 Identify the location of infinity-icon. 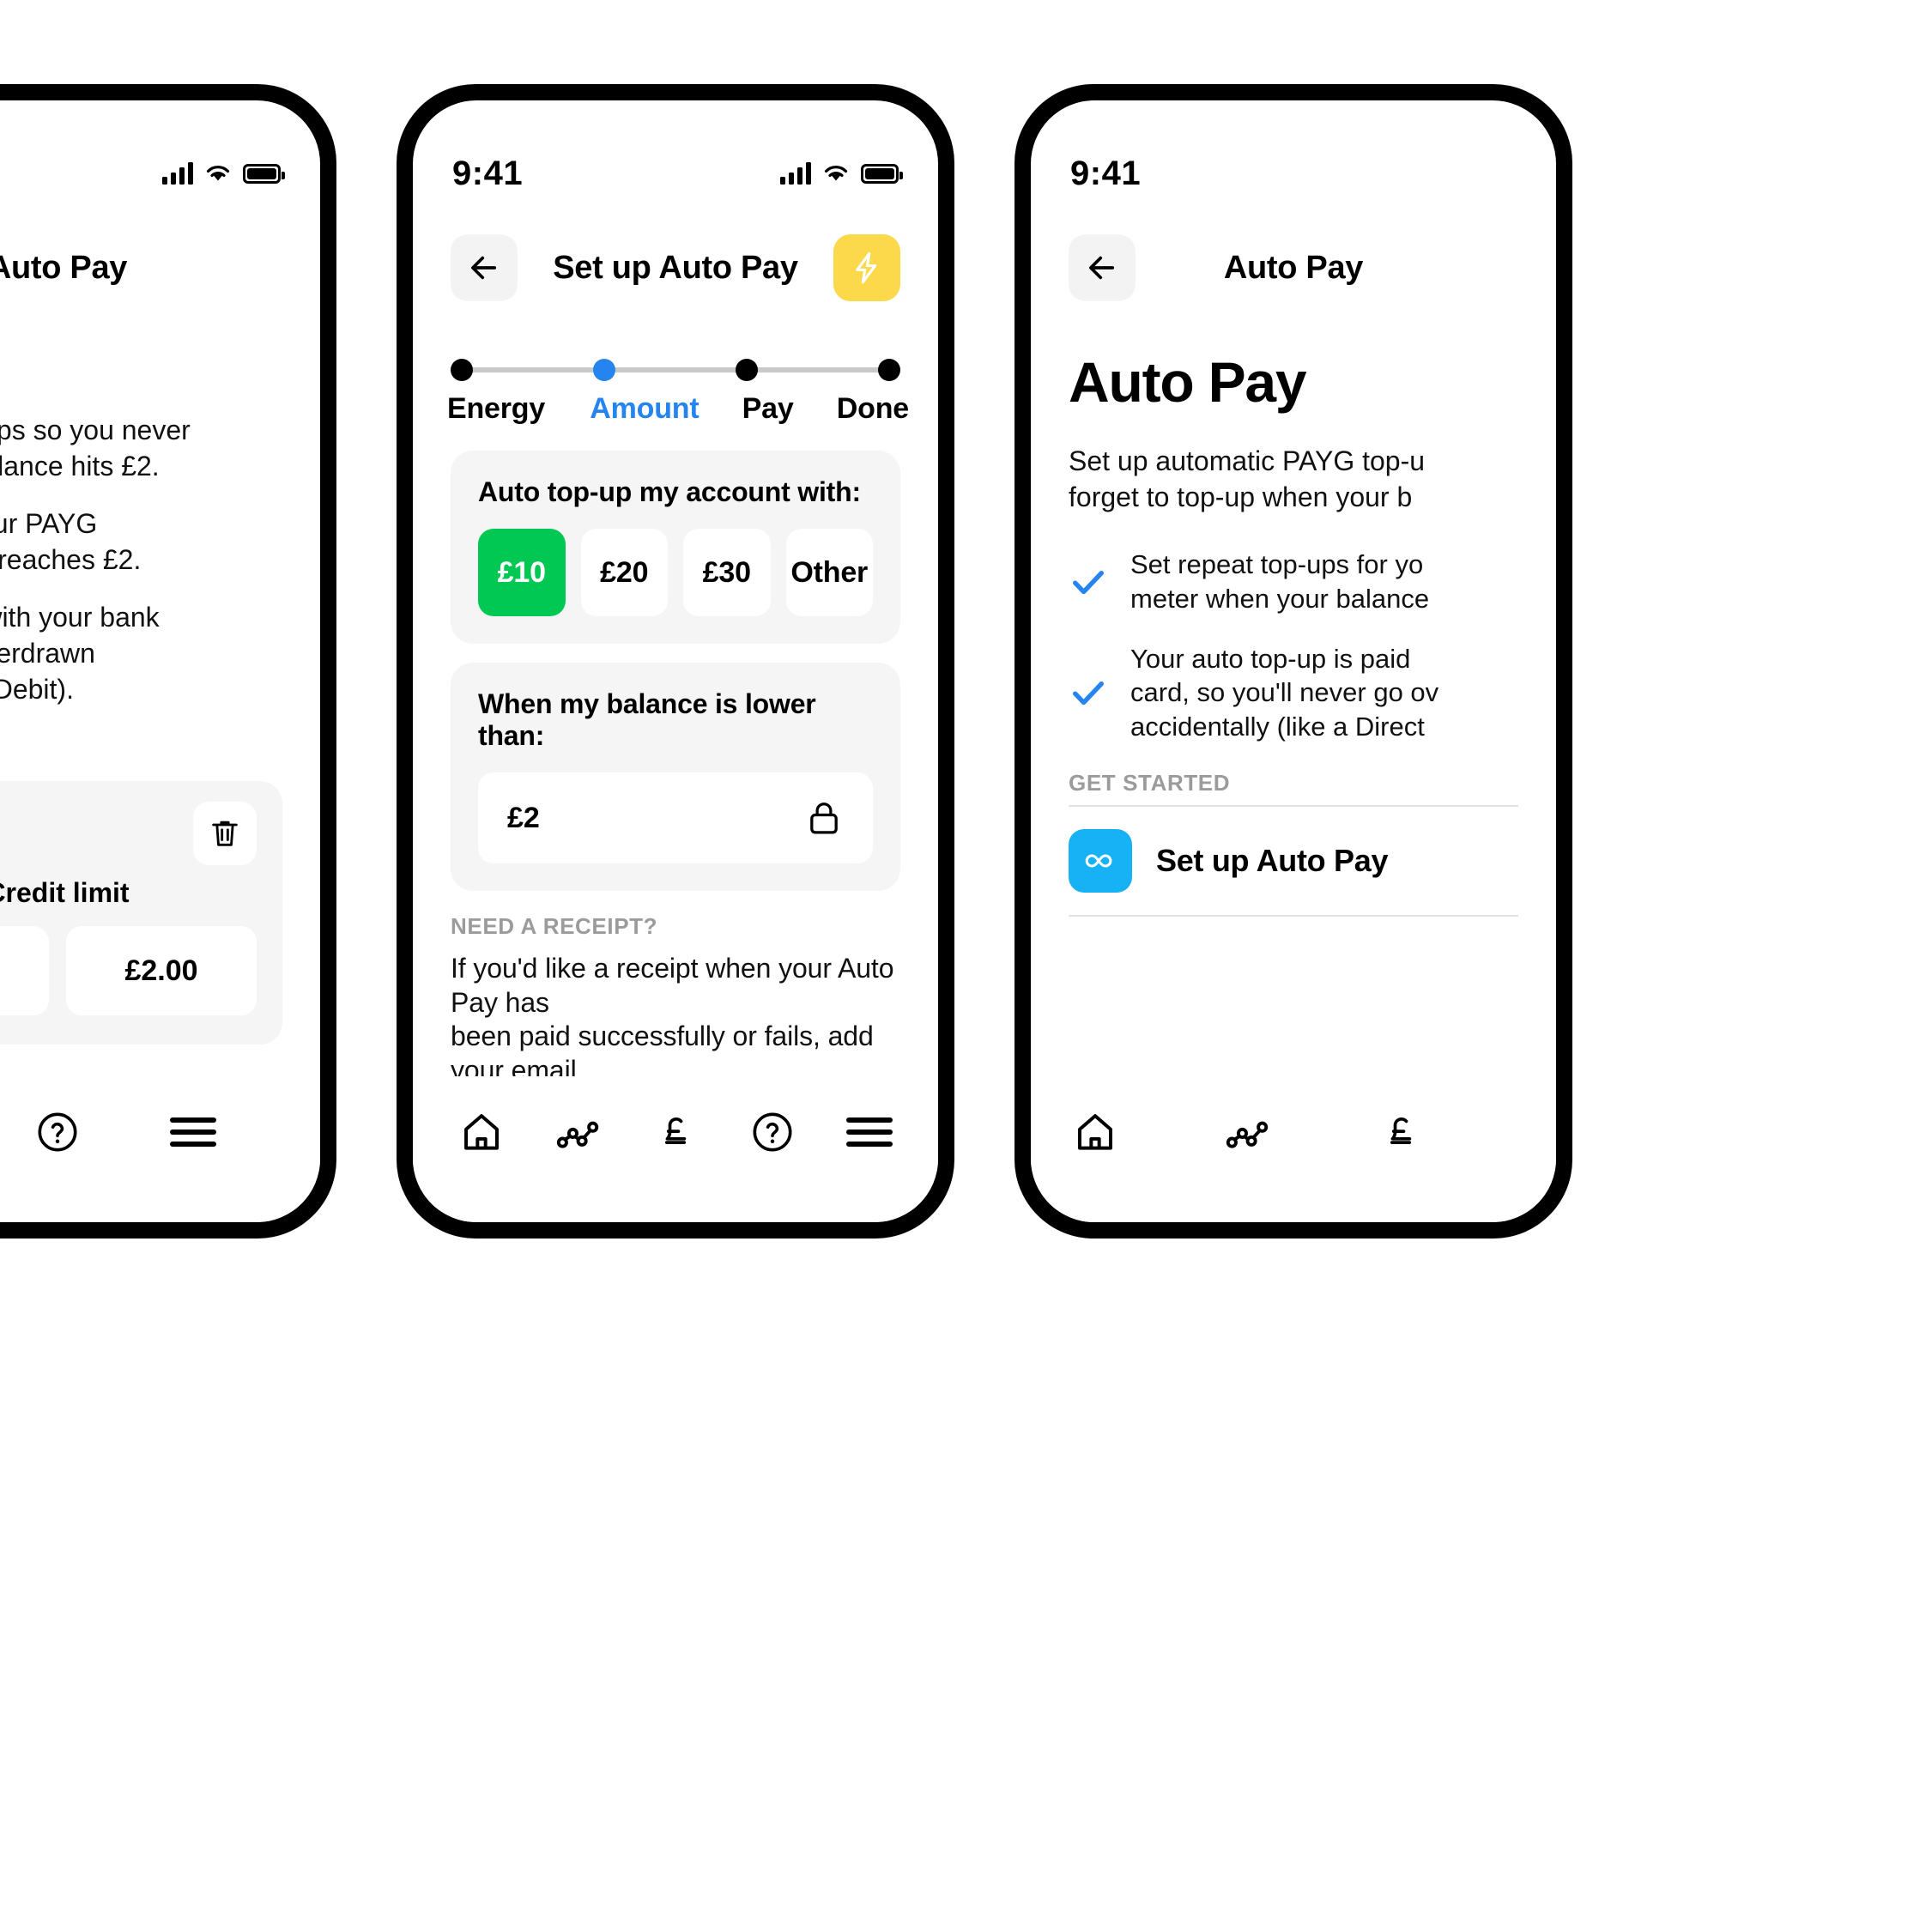
(1098, 861).